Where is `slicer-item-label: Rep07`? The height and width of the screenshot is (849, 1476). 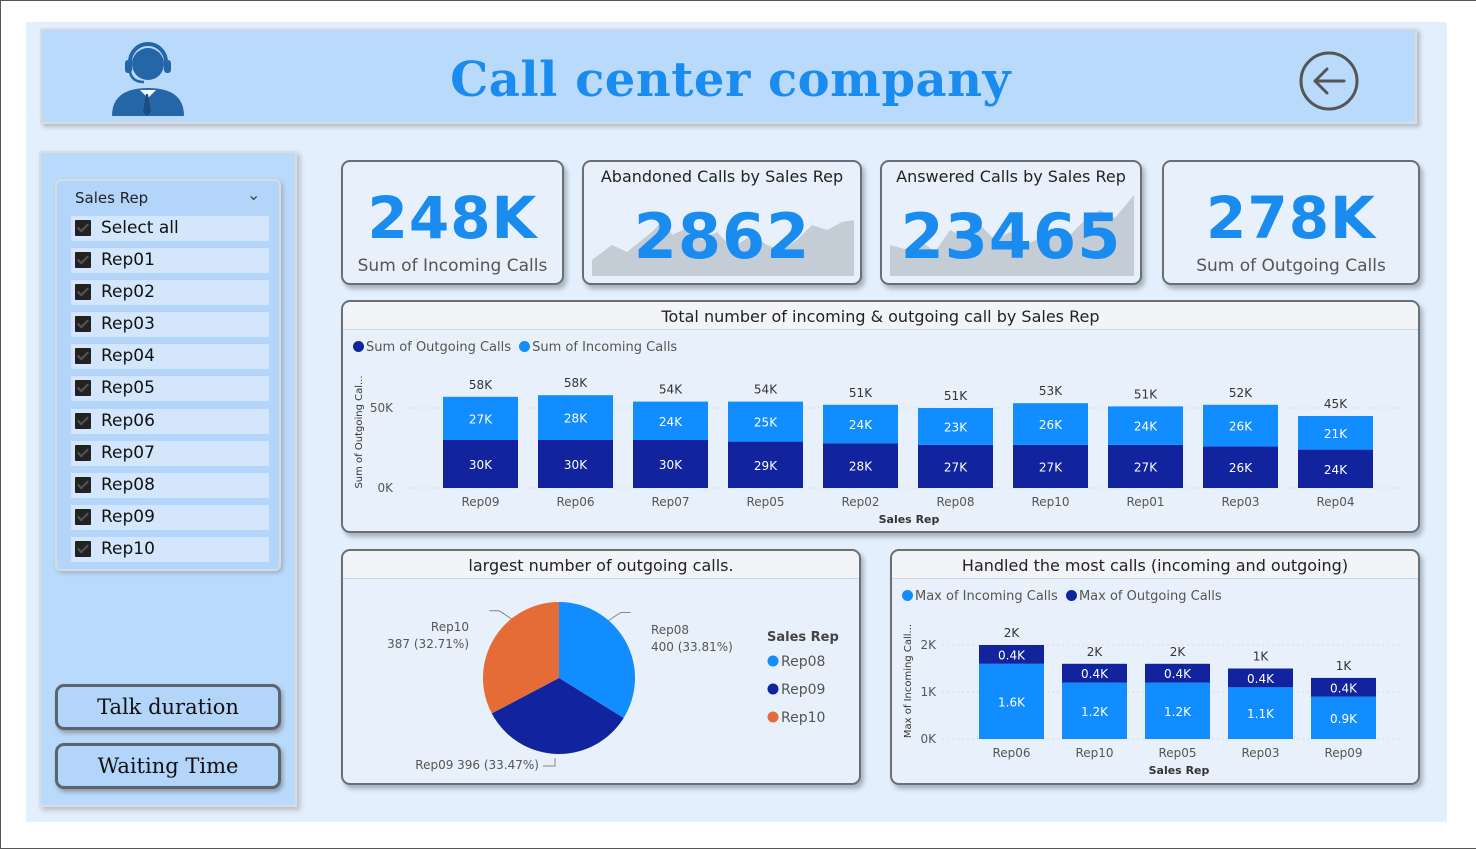
slicer-item-label: Rep07 is located at coordinates (128, 453).